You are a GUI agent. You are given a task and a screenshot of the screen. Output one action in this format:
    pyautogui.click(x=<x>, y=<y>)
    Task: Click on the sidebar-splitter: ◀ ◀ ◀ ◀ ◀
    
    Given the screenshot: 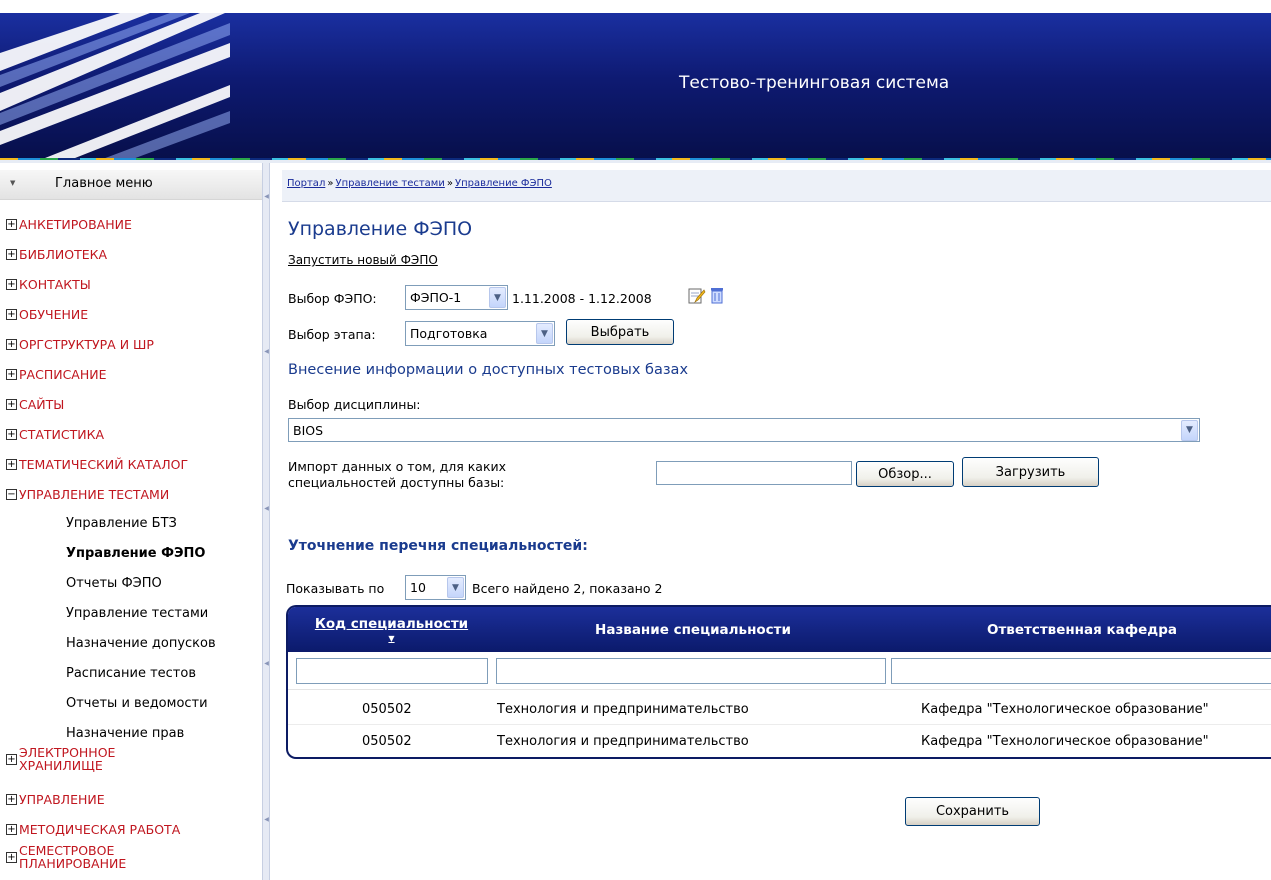 What is the action you would take?
    pyautogui.click(x=266, y=521)
    